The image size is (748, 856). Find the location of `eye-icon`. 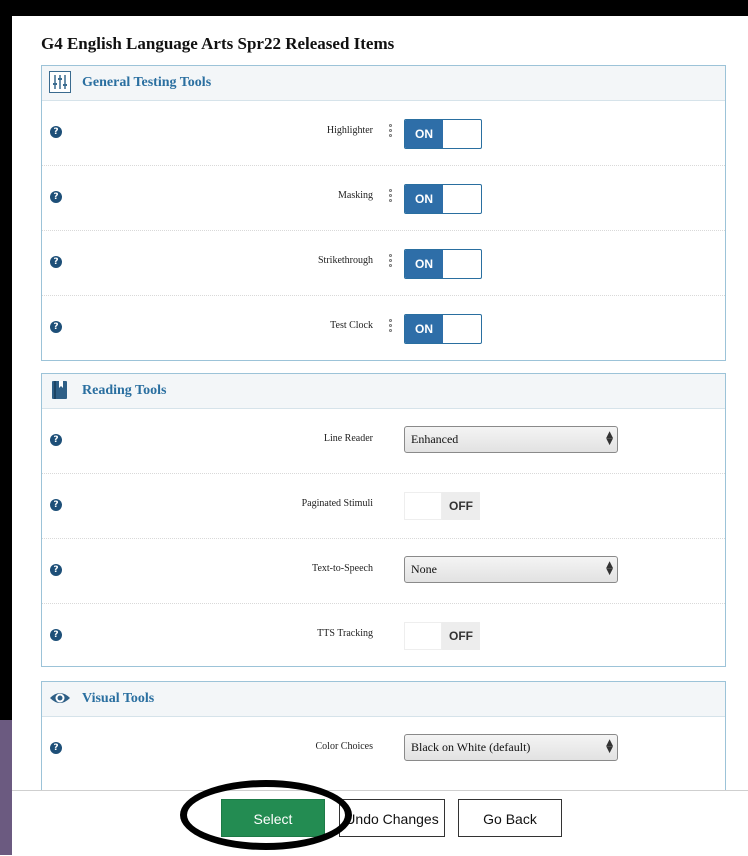

eye-icon is located at coordinates (60, 698).